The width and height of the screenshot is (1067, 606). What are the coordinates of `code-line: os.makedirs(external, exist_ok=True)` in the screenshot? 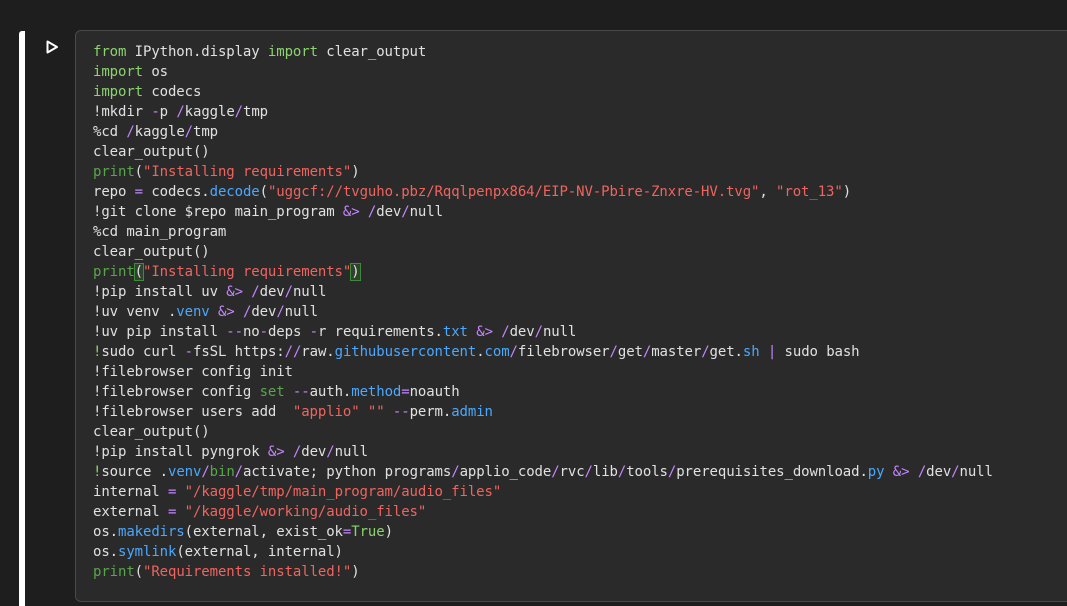 It's located at (543, 532).